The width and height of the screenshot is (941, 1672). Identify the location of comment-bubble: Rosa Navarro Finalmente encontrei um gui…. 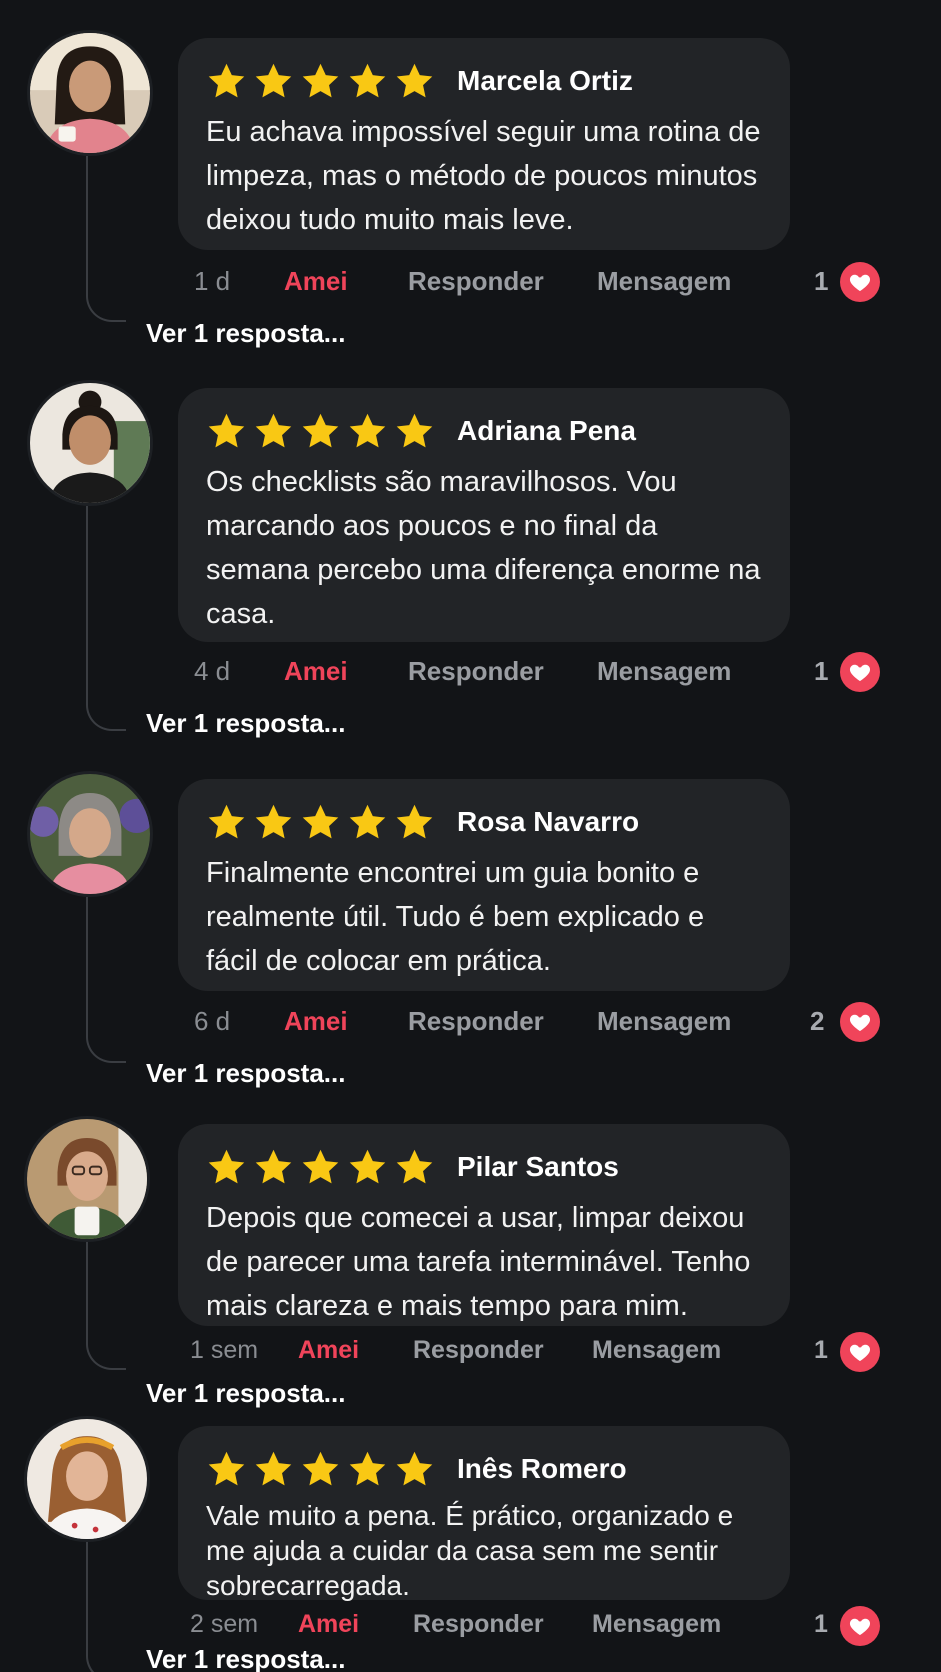
(484, 885).